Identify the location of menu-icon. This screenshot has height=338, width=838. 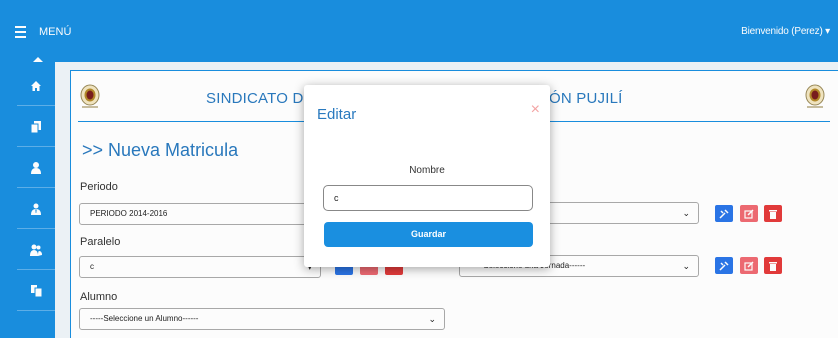
(20, 32).